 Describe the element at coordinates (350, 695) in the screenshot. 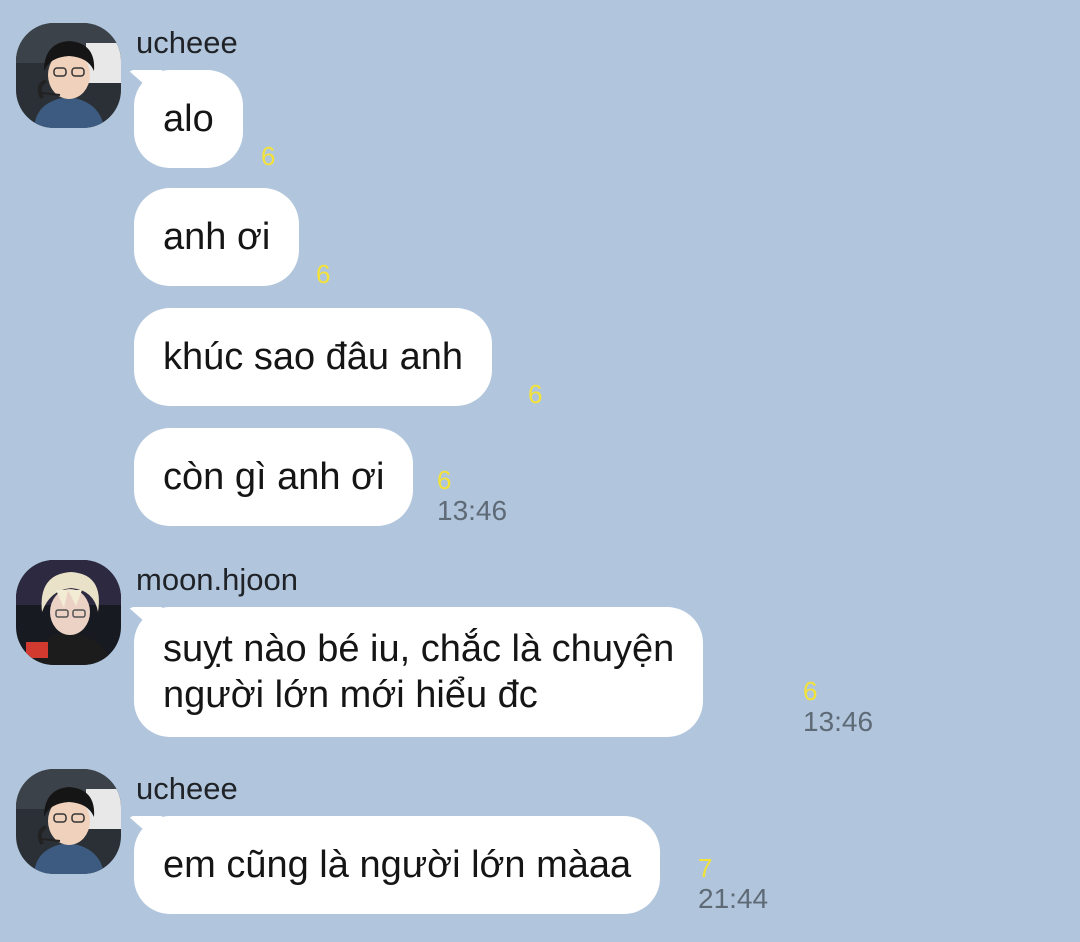

I see `message-text-line: người lớn mới hiểu đc` at that location.